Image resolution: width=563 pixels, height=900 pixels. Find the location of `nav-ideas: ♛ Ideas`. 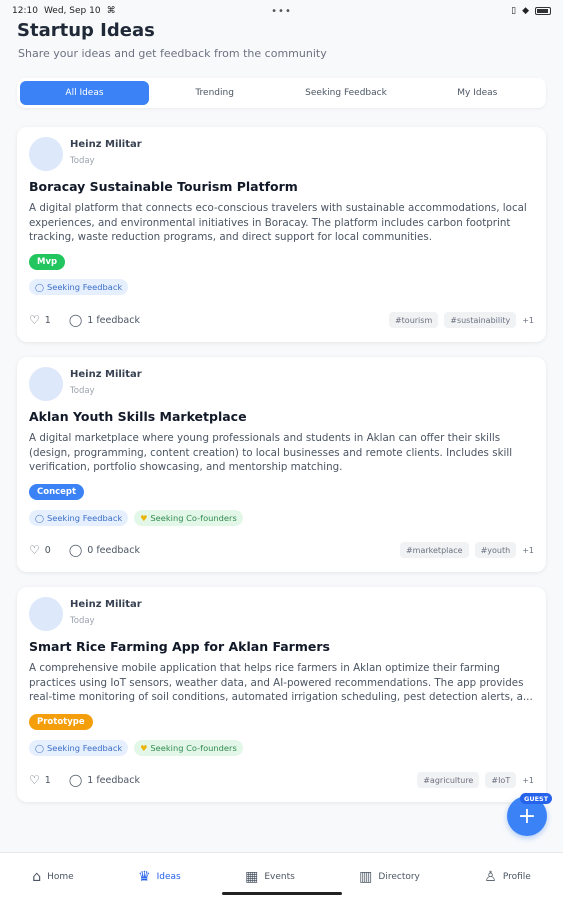

nav-ideas: ♛ Ideas is located at coordinates (159, 877).